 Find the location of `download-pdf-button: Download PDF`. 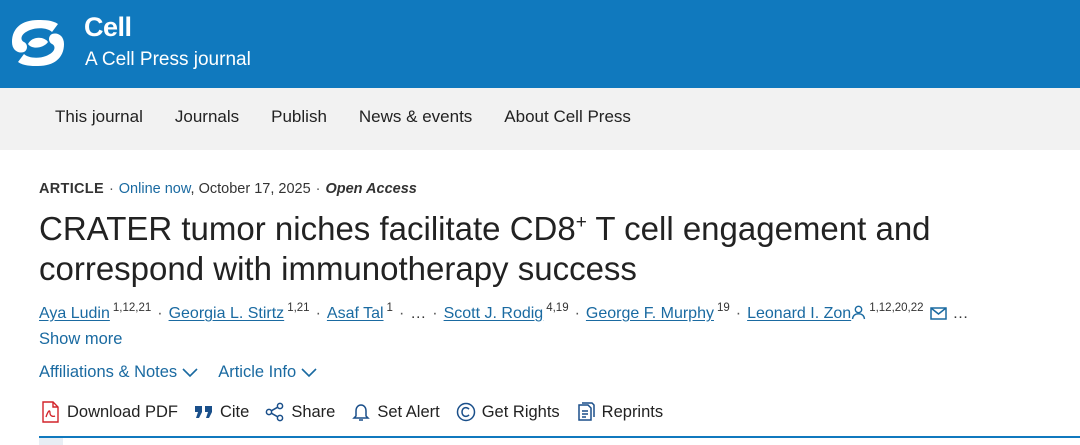

download-pdf-button: Download PDF is located at coordinates (108, 412).